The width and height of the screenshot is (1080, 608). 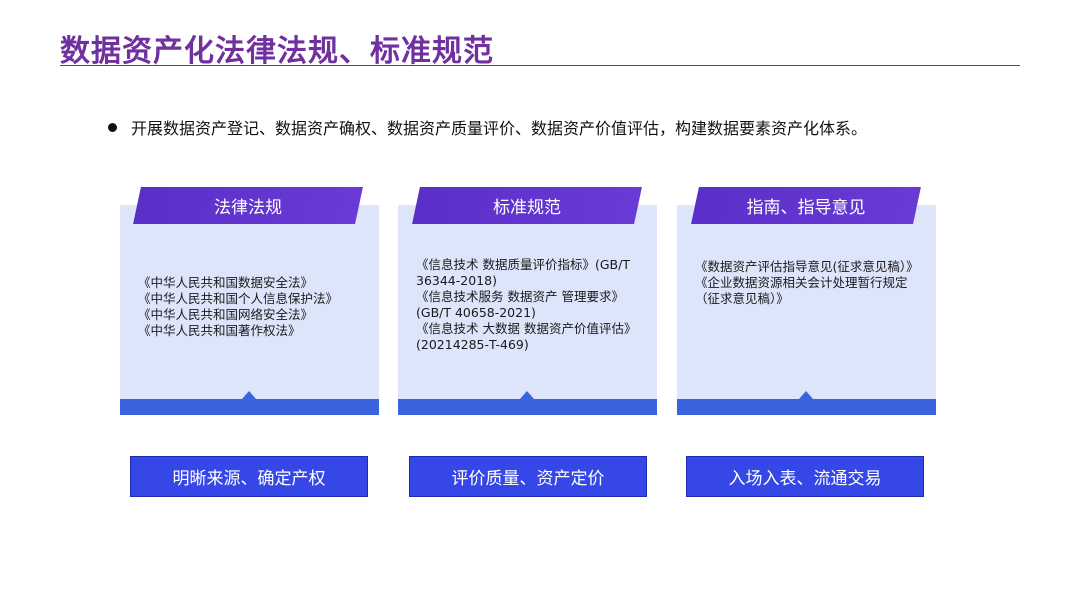 I want to click on list-item: 《信息技术服务 数据资产 管理要求》(GB/T 40658-2021), so click(x=520, y=304).